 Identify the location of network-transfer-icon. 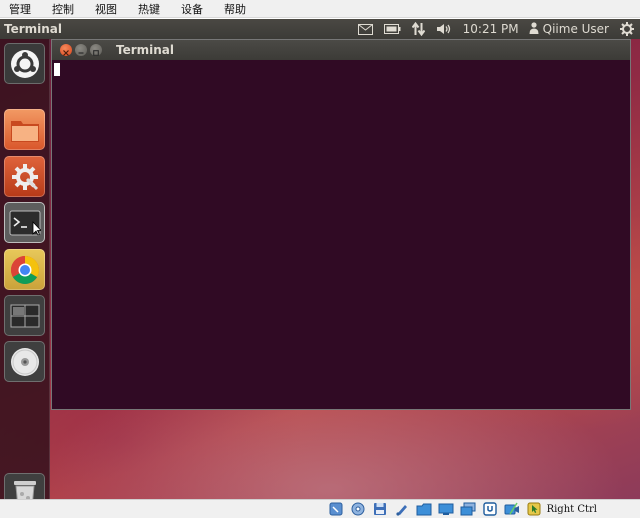
(418, 29).